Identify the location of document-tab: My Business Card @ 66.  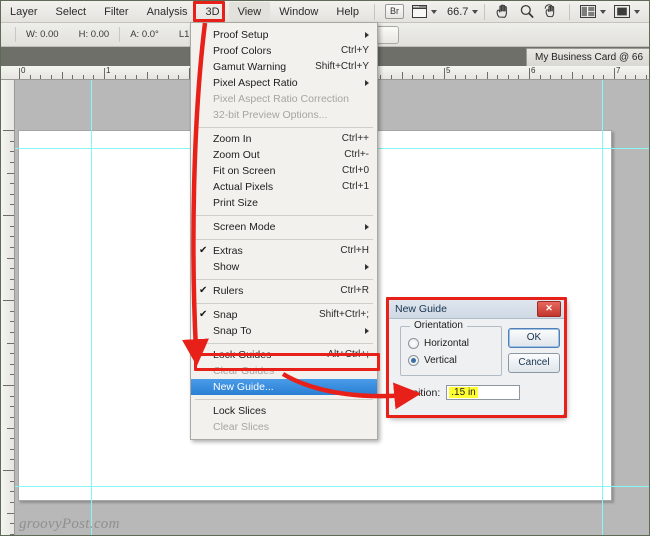
(587, 57).